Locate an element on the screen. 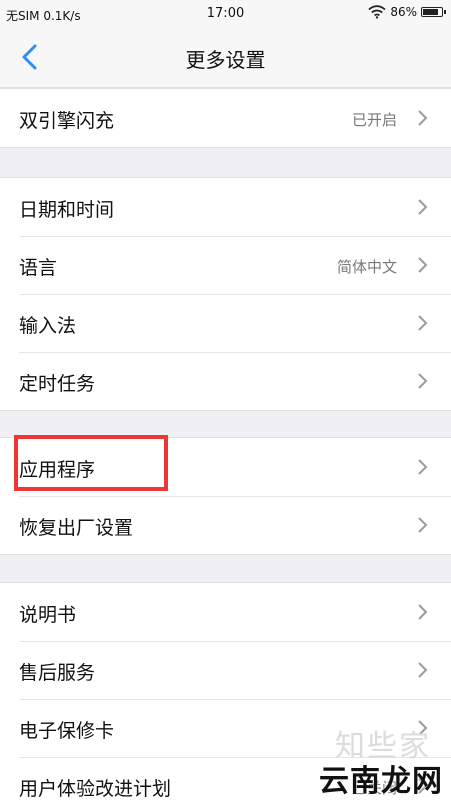 The width and height of the screenshot is (451, 800). warranty-card-label: 电子保修卡 is located at coordinates (67, 731).